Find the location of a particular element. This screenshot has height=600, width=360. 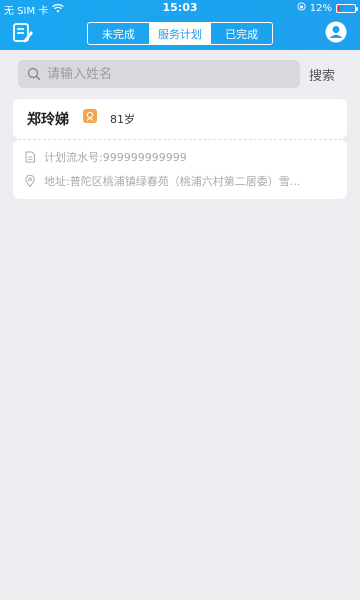

plan-number-row: 计划流水号:999999999999 is located at coordinates (183, 157).